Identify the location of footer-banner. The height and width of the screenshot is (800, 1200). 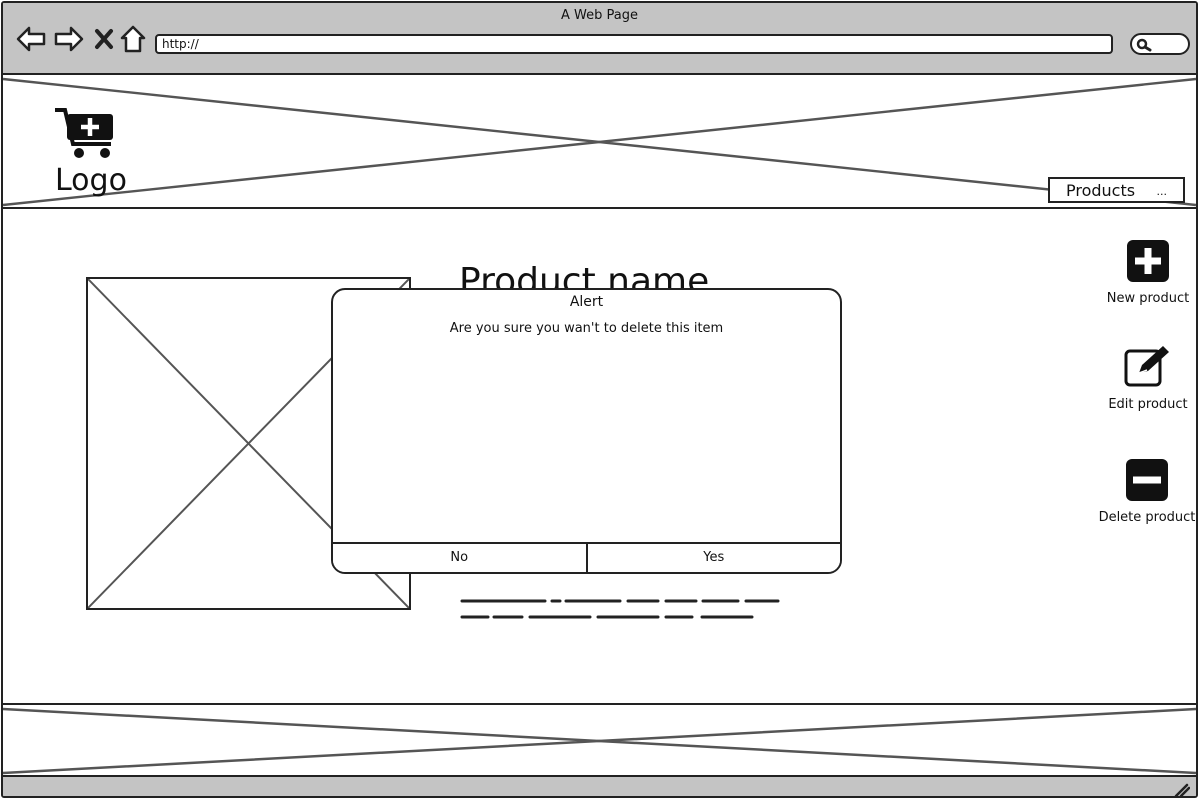
(599, 741).